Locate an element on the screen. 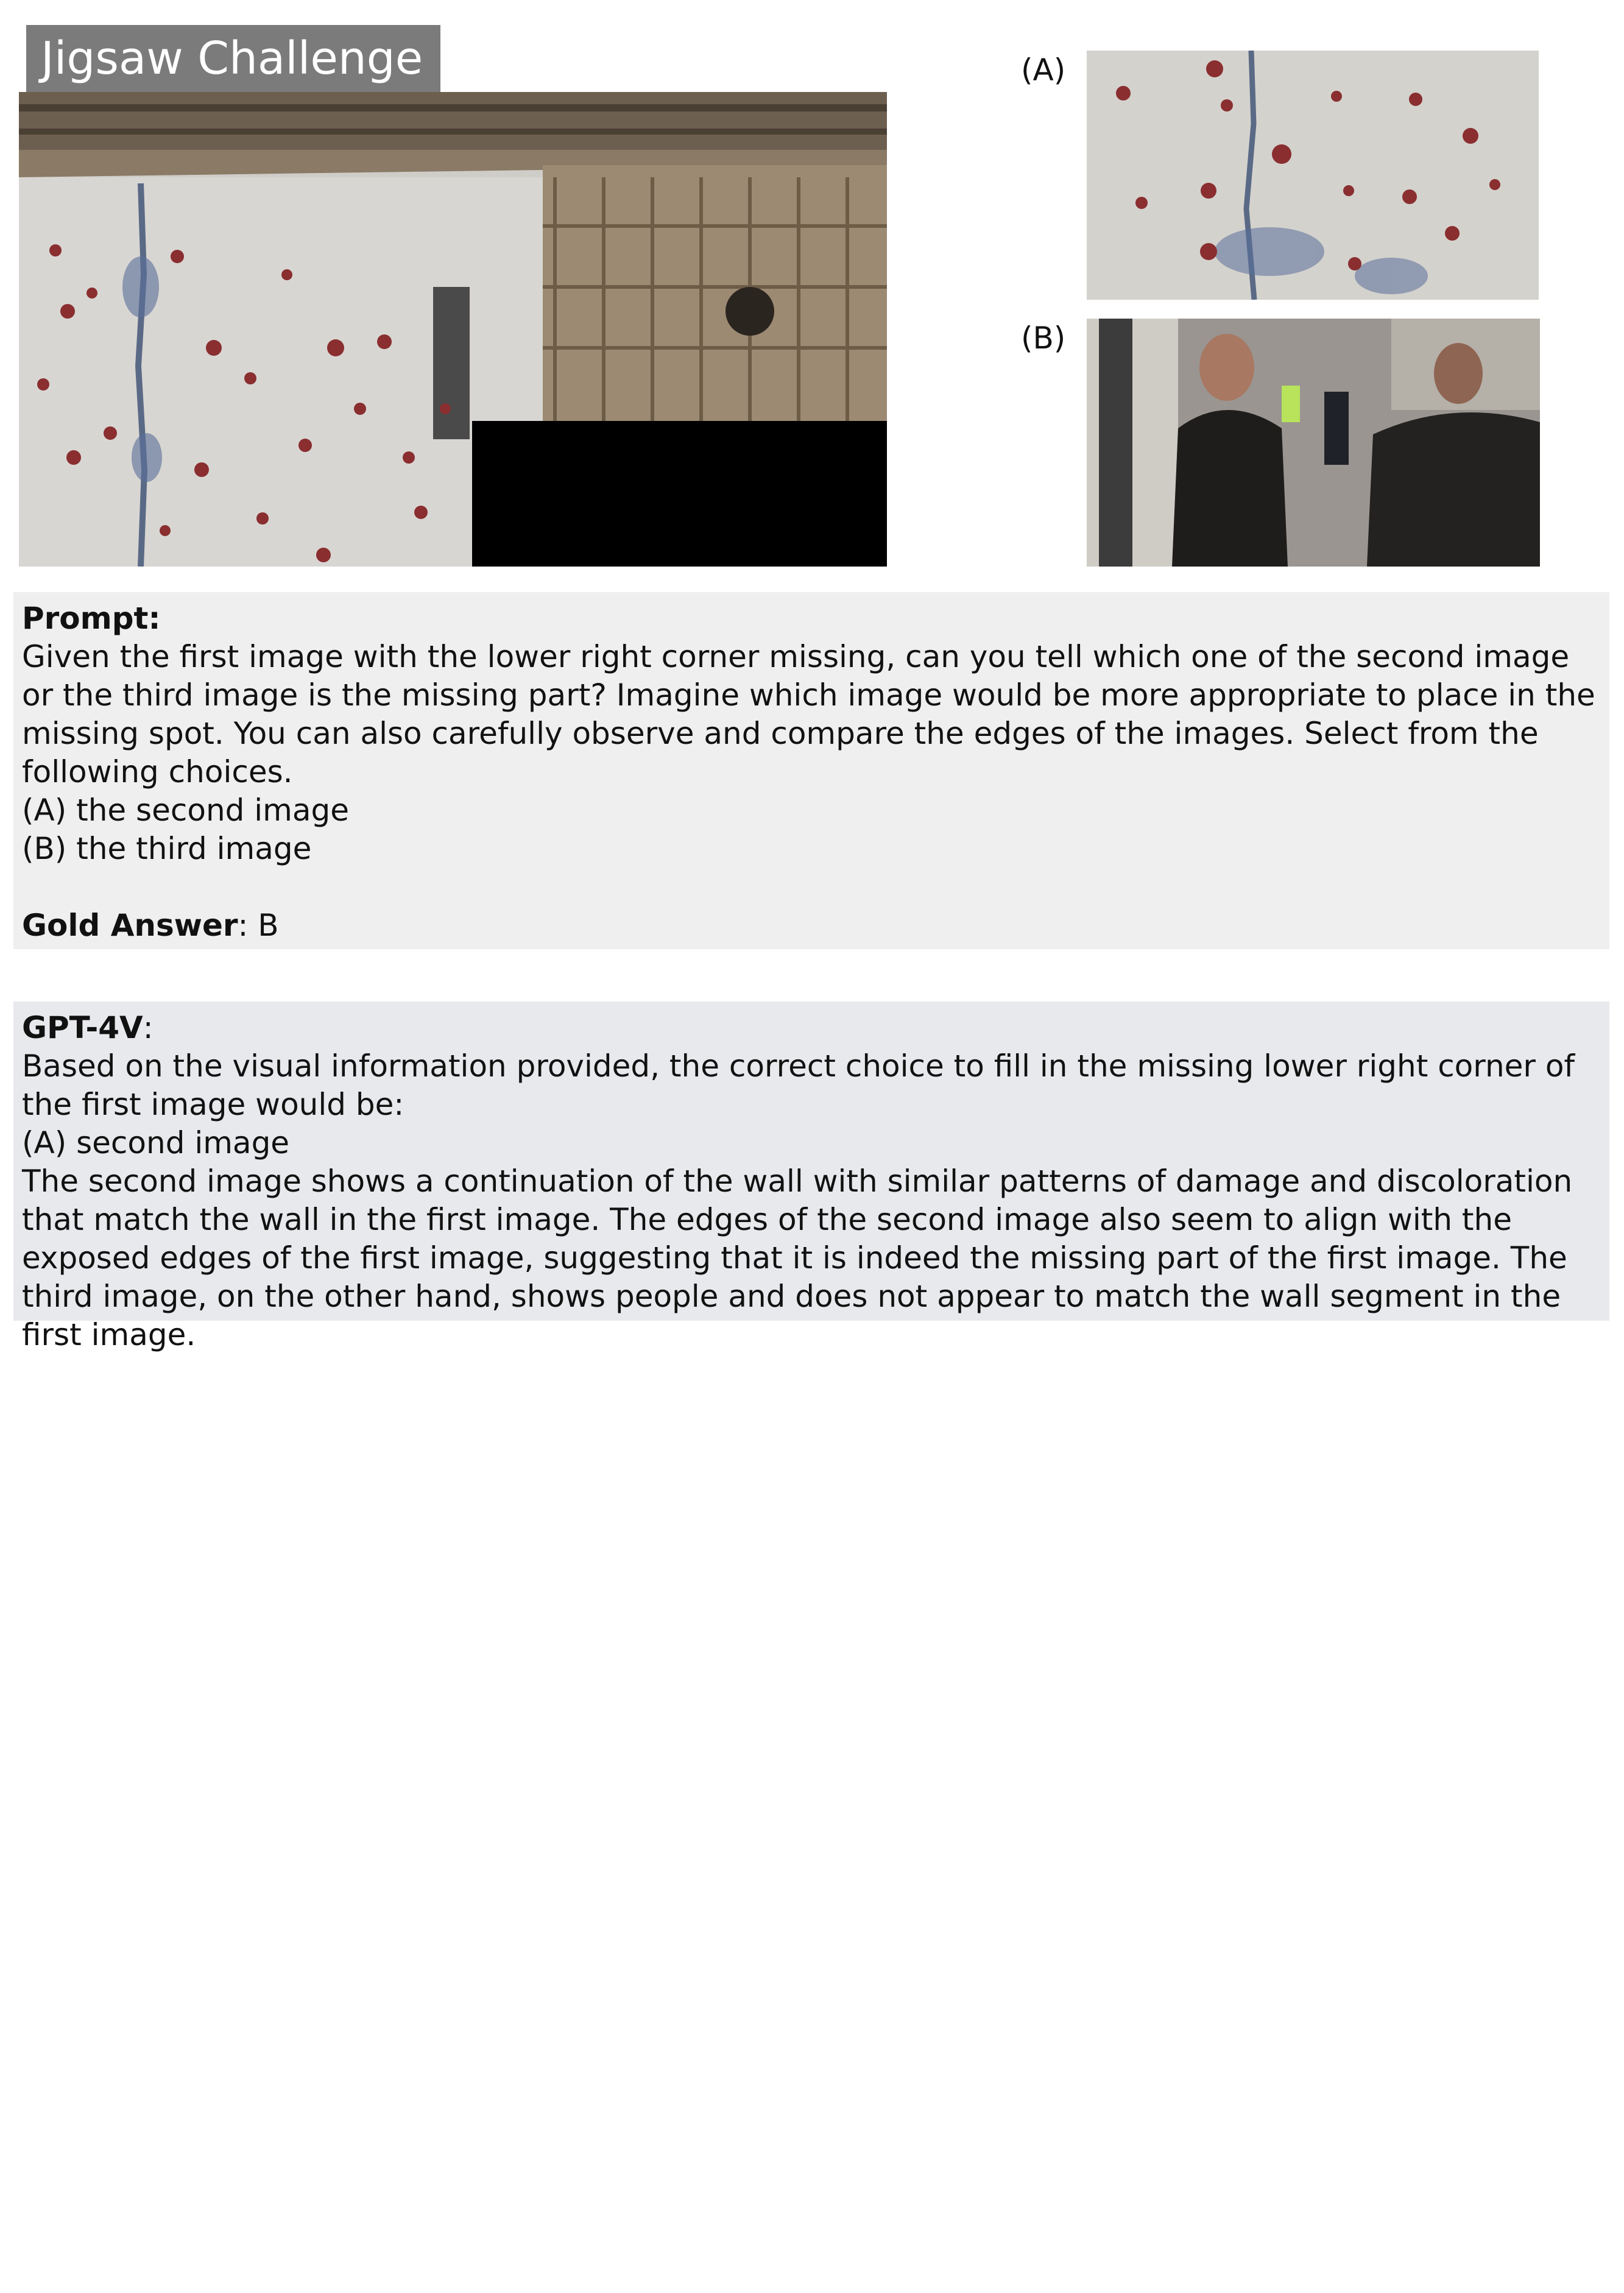  model-label: GPT-4V is located at coordinates (82, 1027).